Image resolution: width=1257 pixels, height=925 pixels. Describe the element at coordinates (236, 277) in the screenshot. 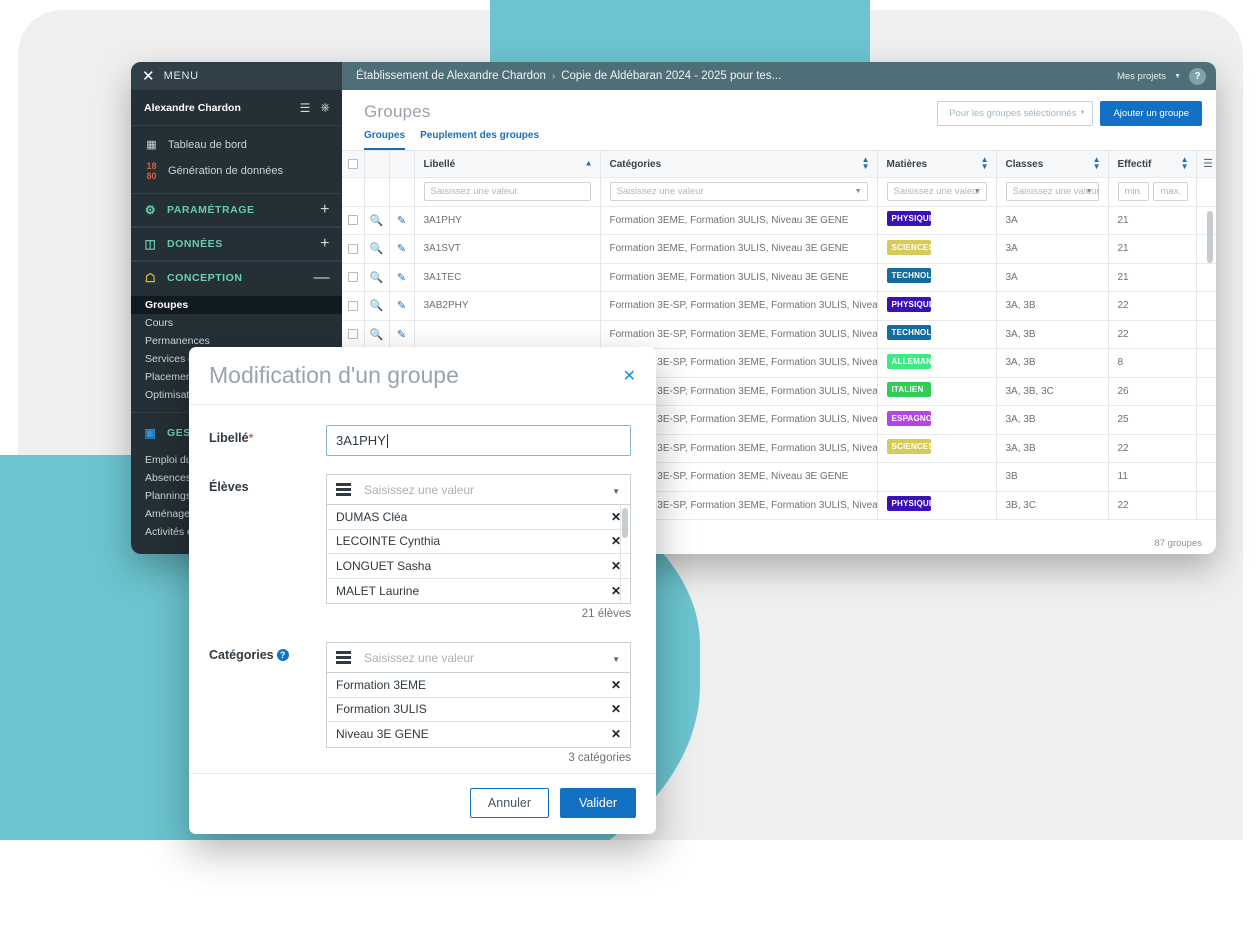

I see `sidebar-group-conception: ☖ CONCEPTION —` at that location.